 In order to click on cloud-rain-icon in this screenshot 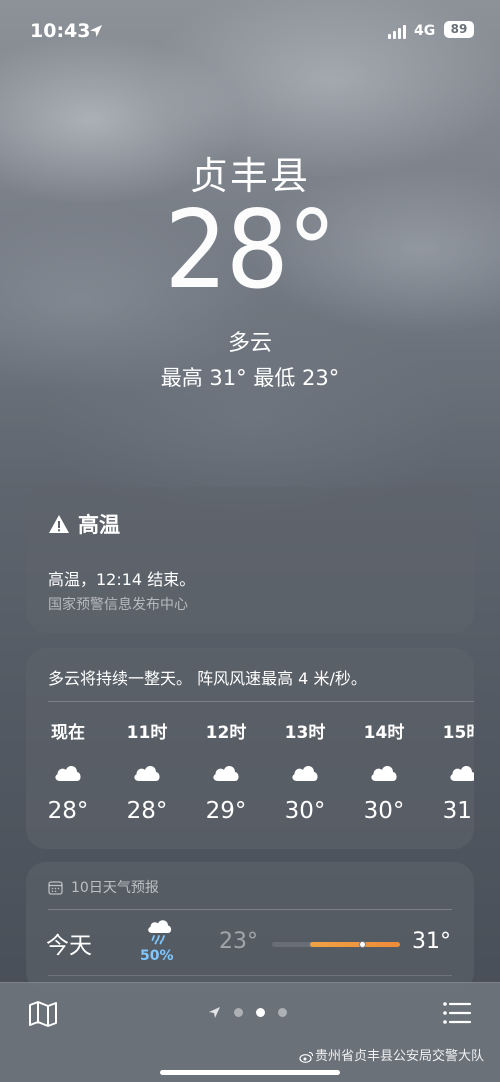, I will do `click(160, 932)`.